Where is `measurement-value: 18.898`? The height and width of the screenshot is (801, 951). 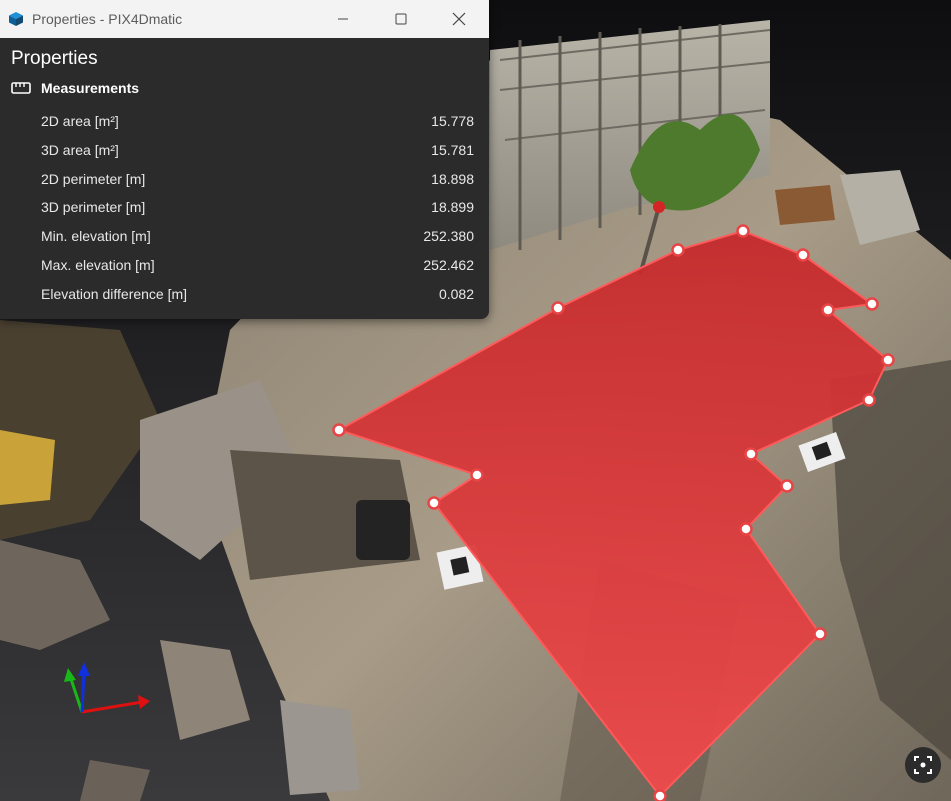
measurement-value: 18.898 is located at coordinates (452, 178).